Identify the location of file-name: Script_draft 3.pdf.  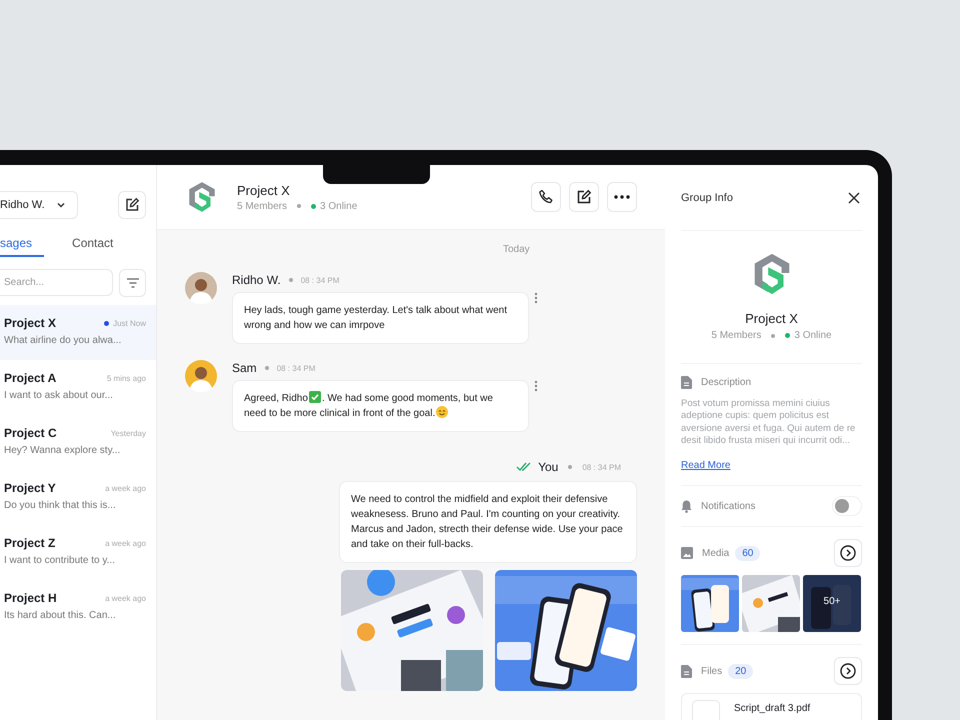
(772, 708).